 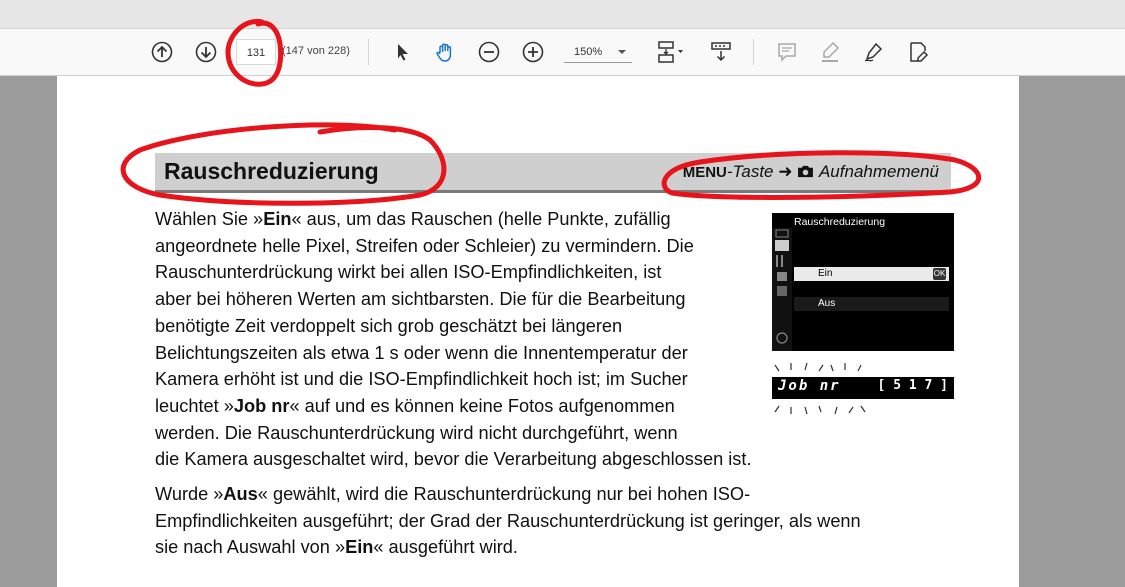 I want to click on fit-page-icon, so click(x=670, y=52).